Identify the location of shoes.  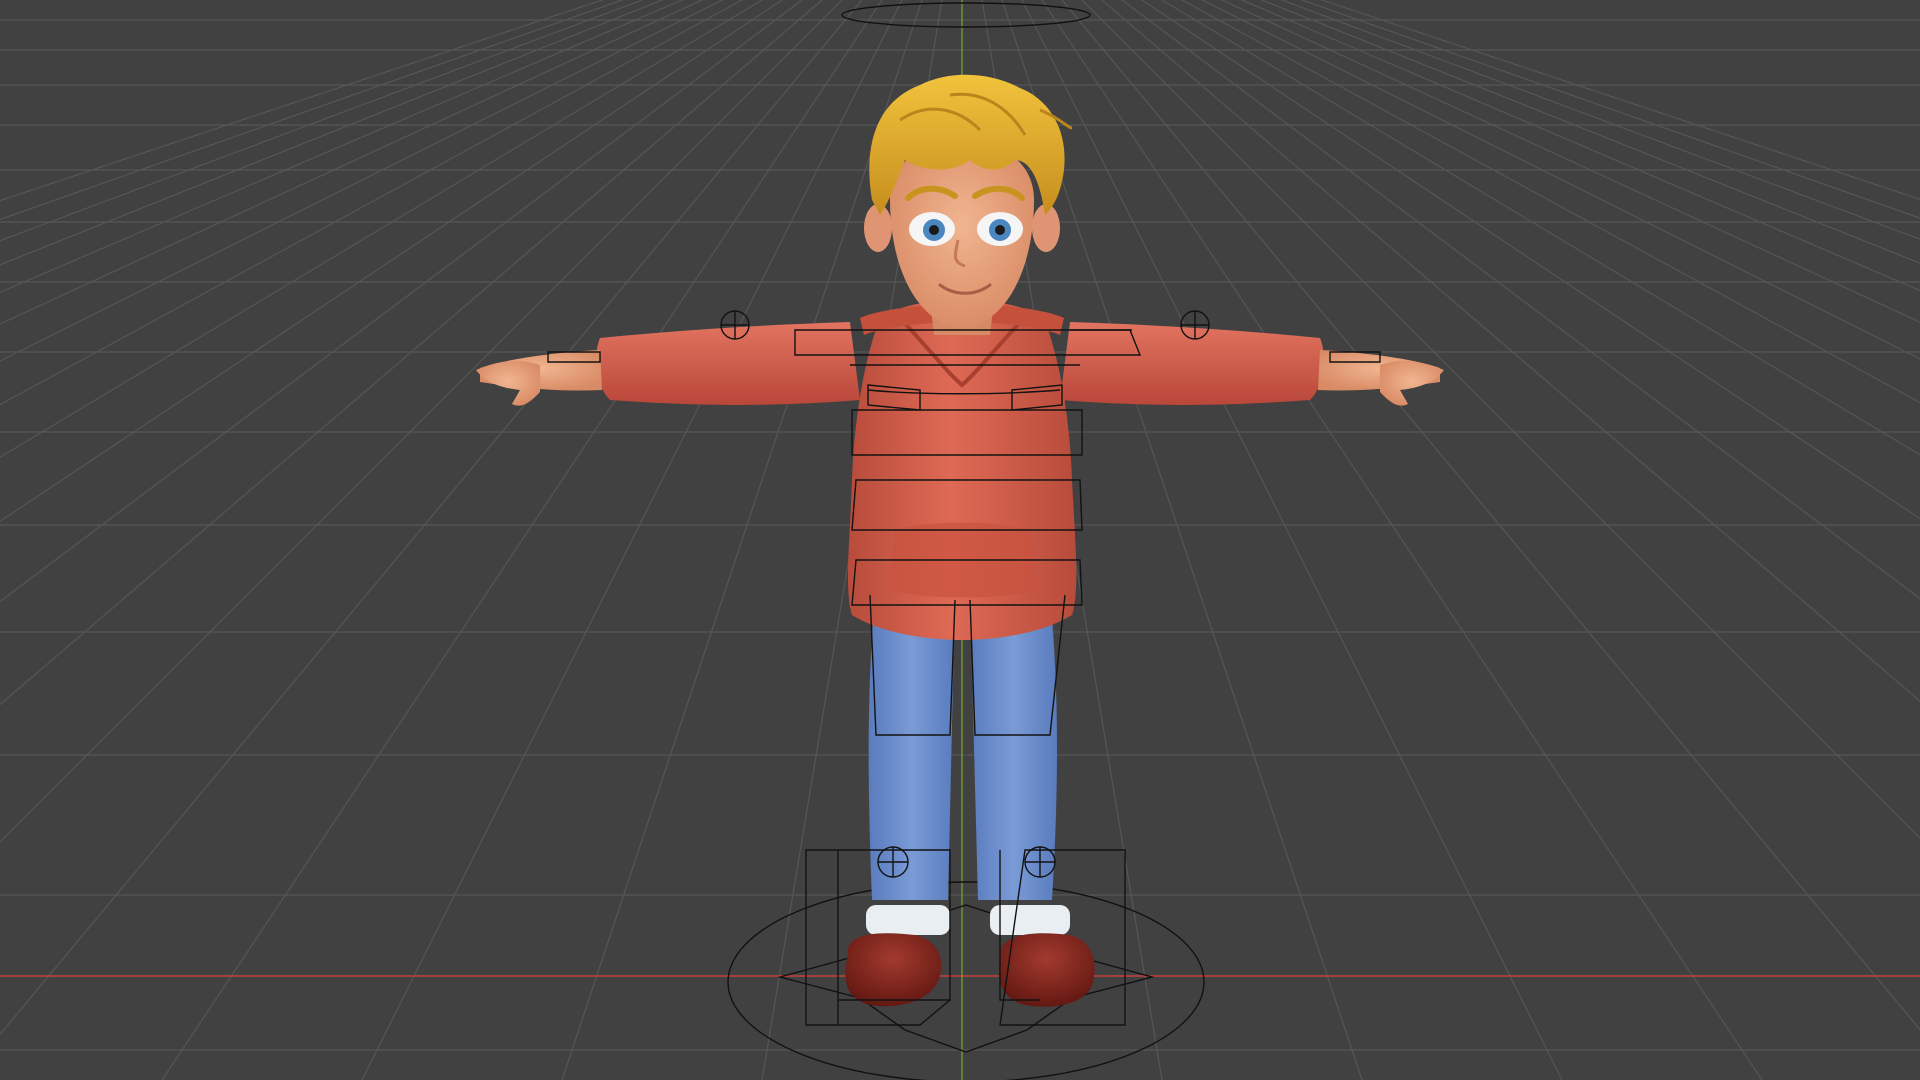
(970, 970).